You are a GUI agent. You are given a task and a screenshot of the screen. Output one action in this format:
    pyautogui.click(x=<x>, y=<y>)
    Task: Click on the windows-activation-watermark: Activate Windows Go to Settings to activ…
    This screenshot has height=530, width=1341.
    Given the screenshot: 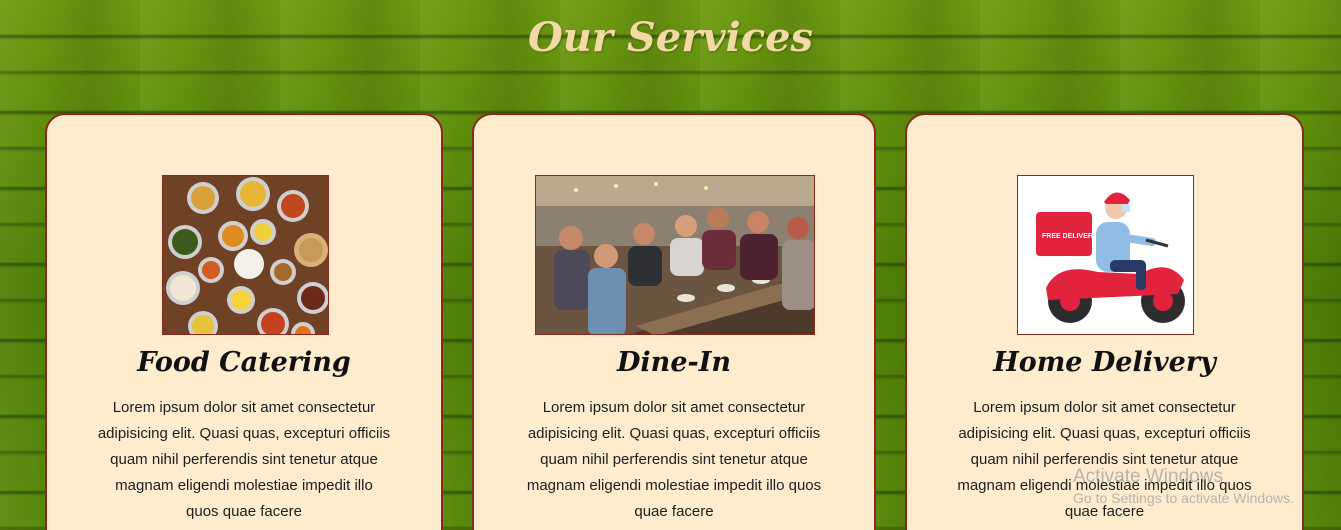 What is the action you would take?
    pyautogui.click(x=1183, y=486)
    